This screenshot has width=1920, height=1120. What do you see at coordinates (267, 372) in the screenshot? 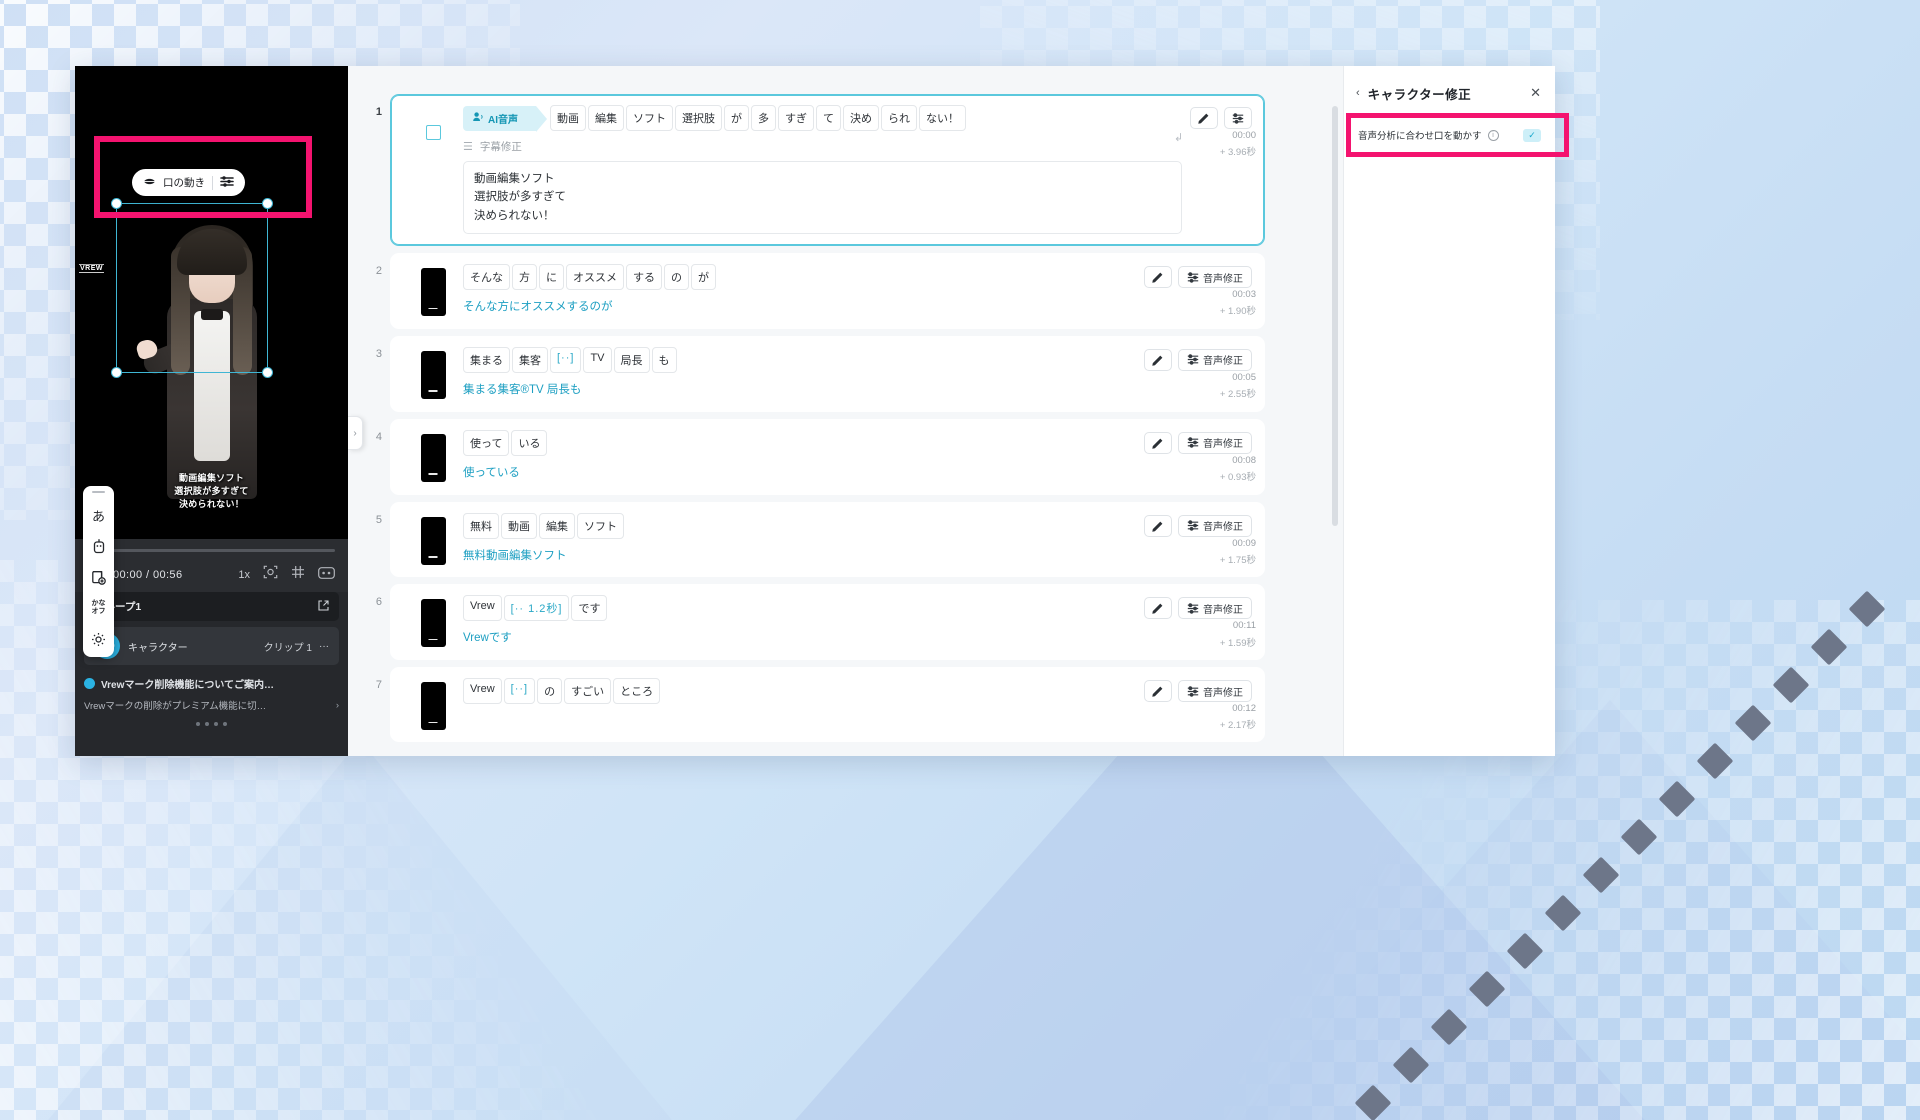
I see `resize-handle-bottom-right` at bounding box center [267, 372].